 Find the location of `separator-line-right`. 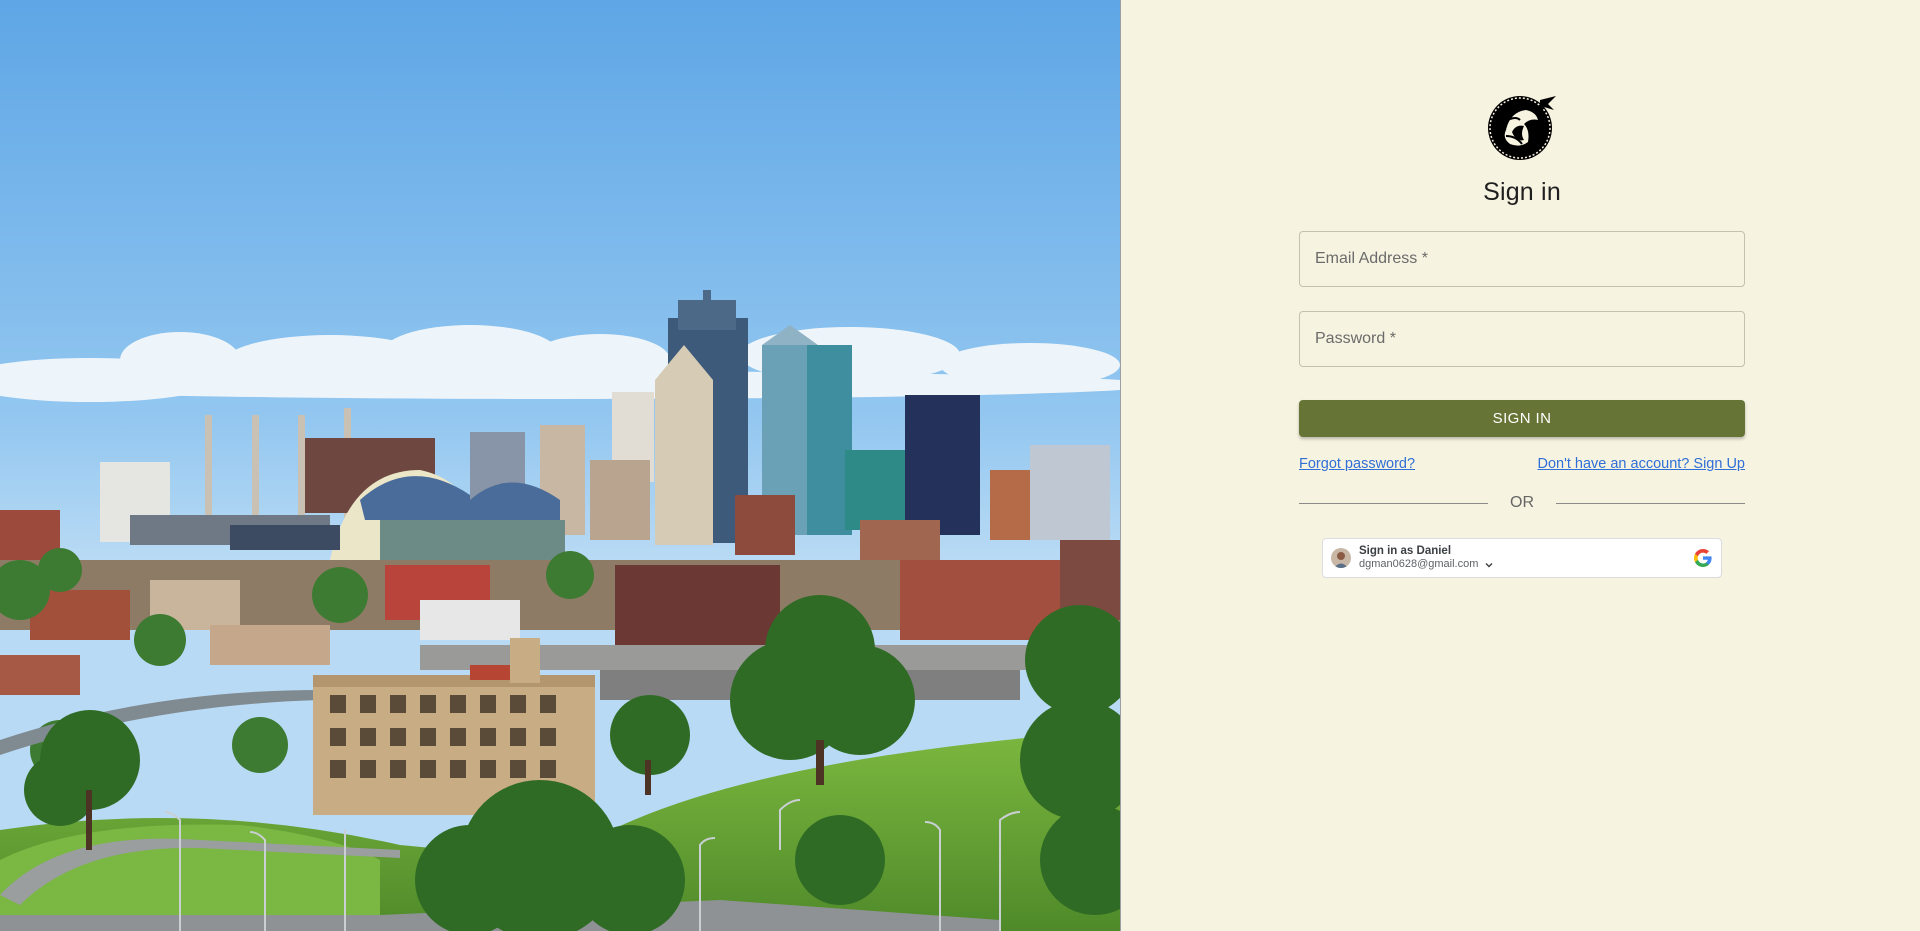

separator-line-right is located at coordinates (1650, 503).